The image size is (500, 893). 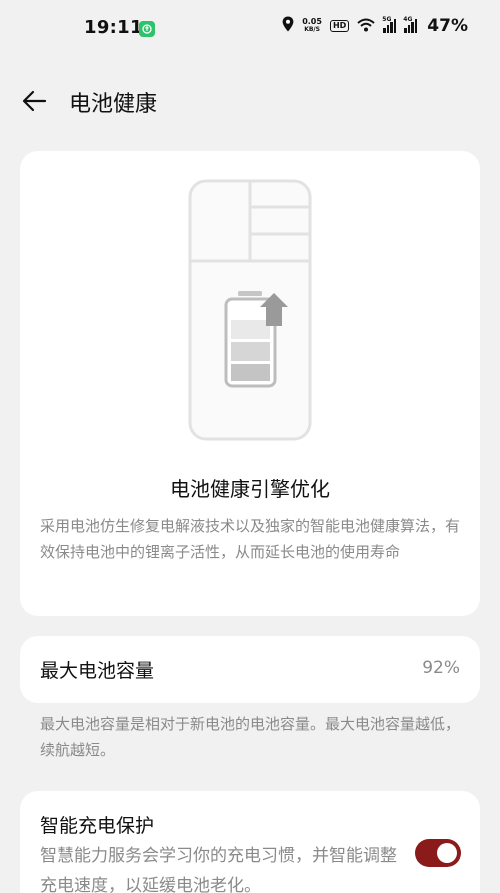 I want to click on toggle-knob, so click(x=447, y=853).